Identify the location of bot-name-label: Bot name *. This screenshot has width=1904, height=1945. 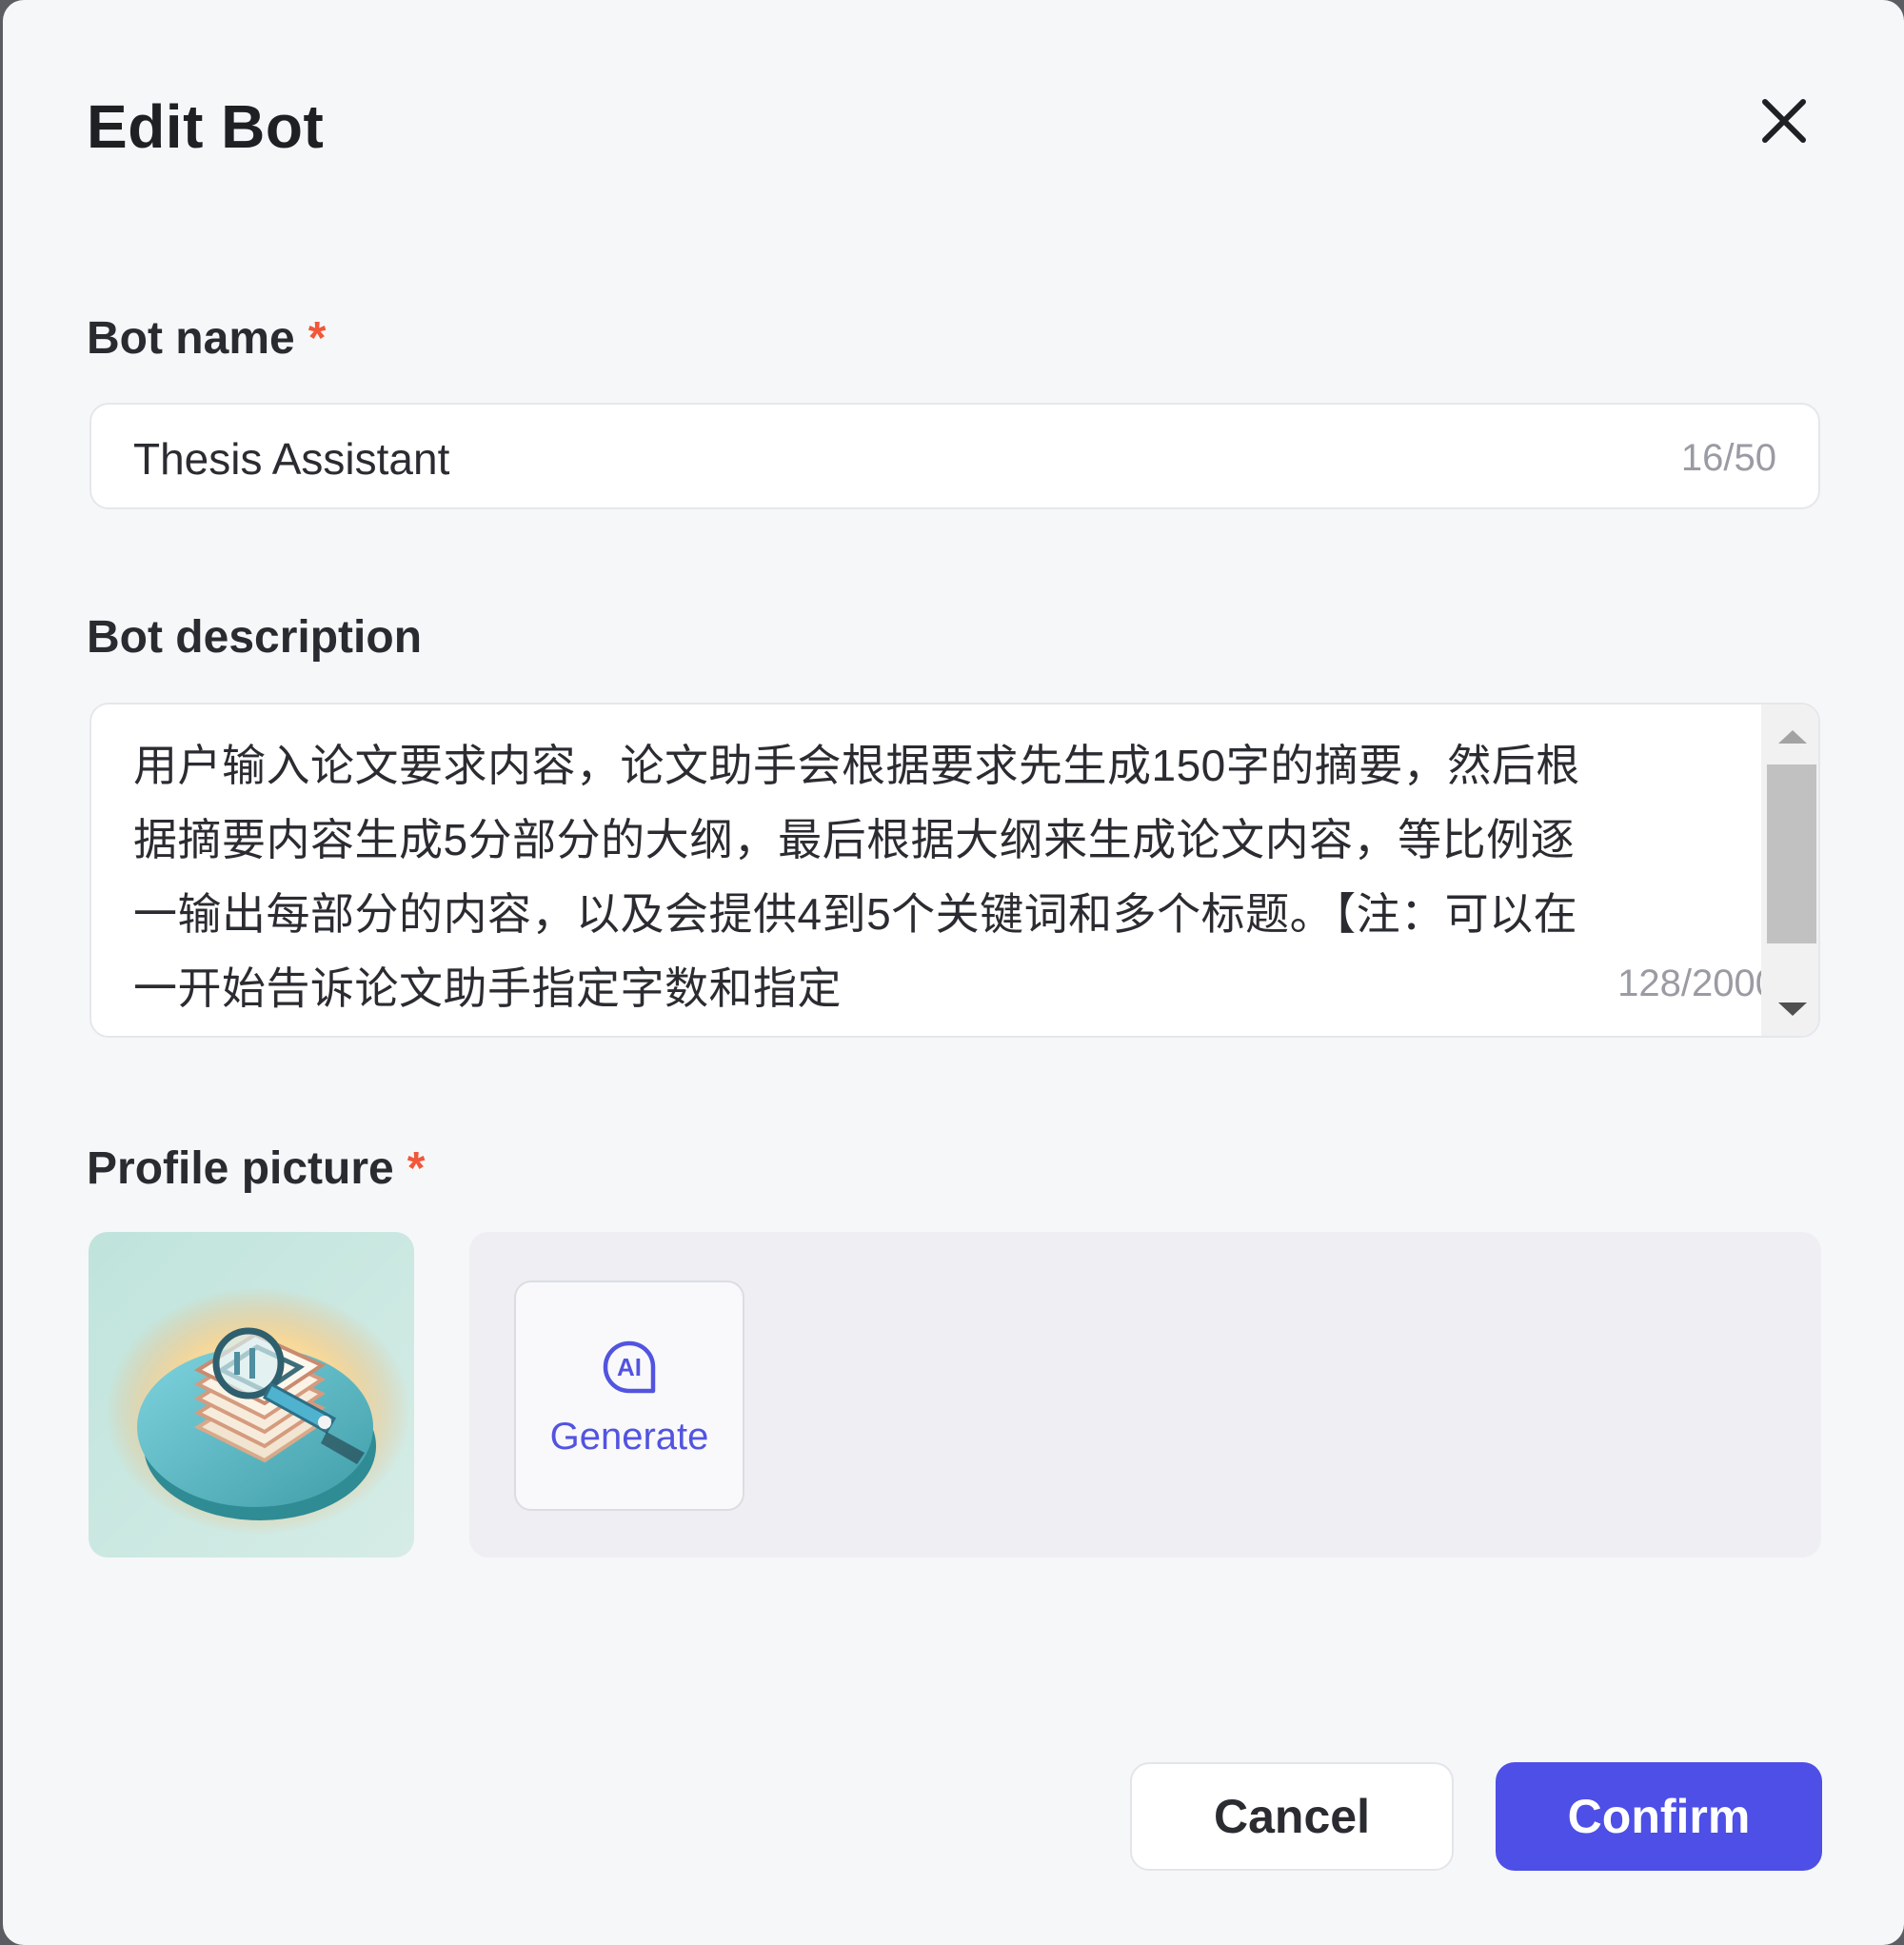
(206, 338).